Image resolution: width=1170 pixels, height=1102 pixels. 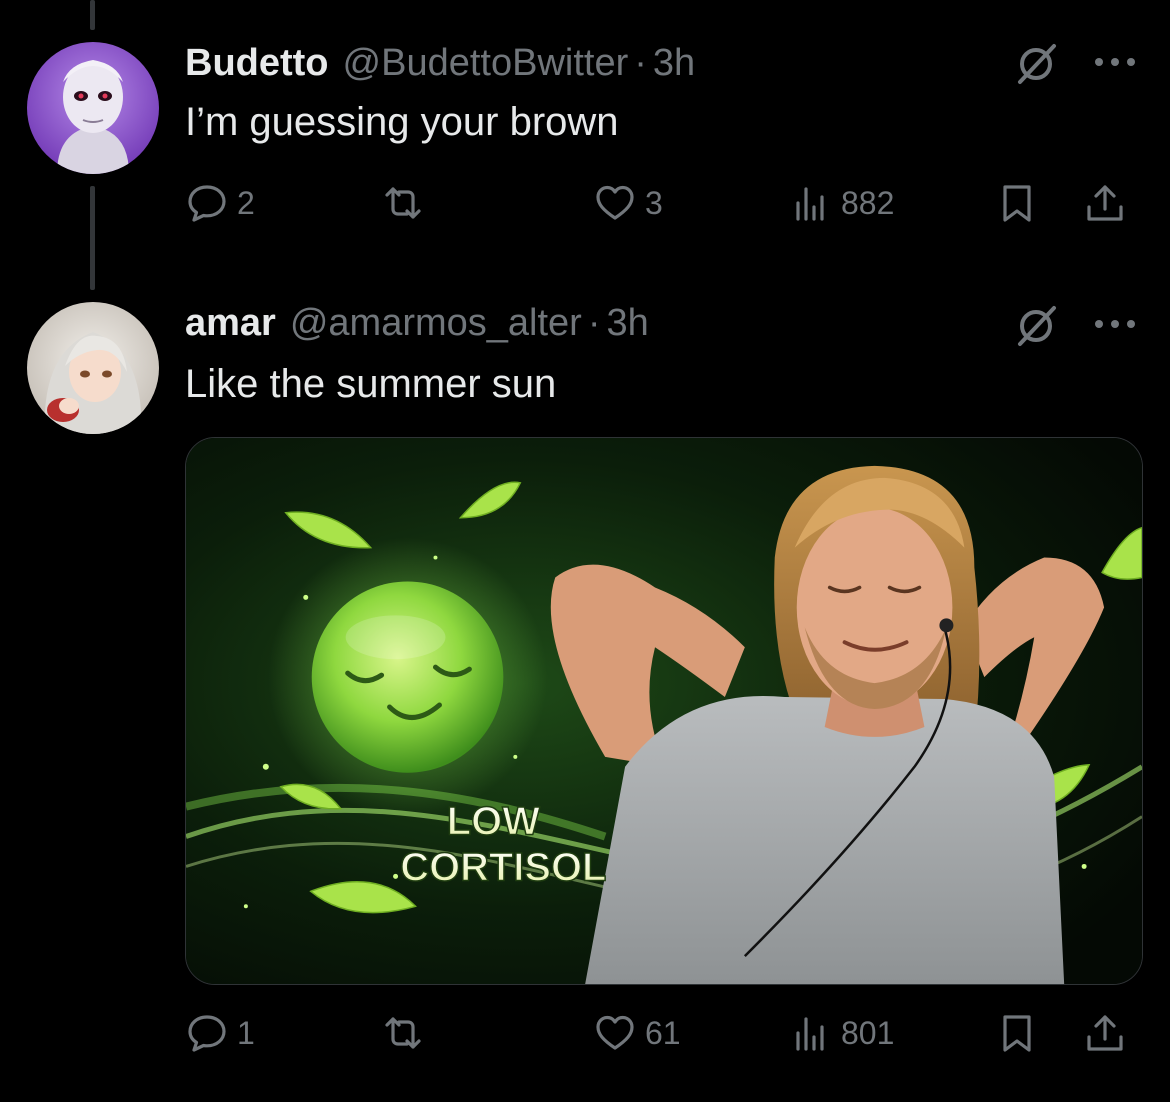 I want to click on reply-count: 1, so click(x=246, y=1032).